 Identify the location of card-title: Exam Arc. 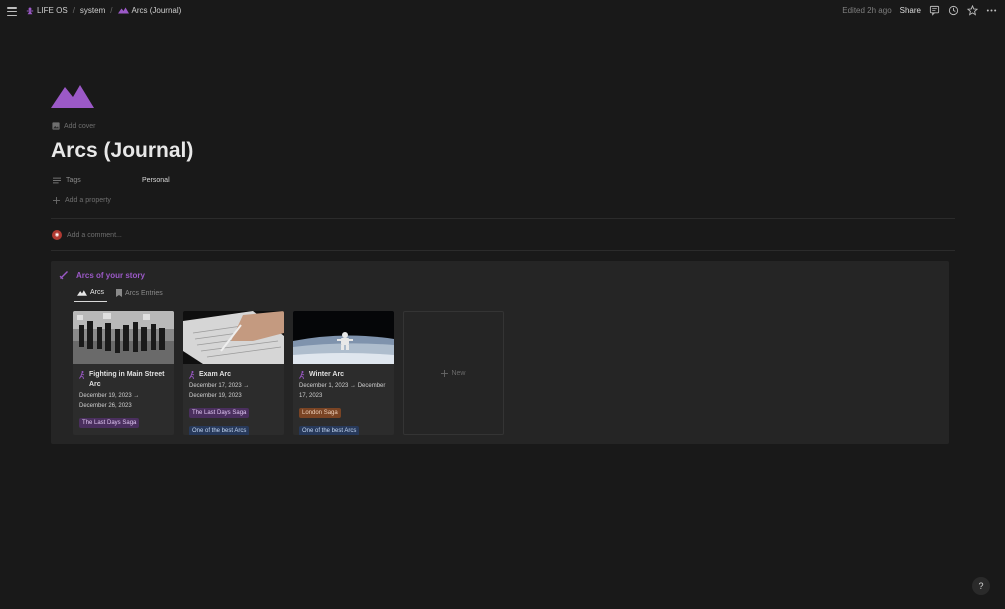
(233, 375).